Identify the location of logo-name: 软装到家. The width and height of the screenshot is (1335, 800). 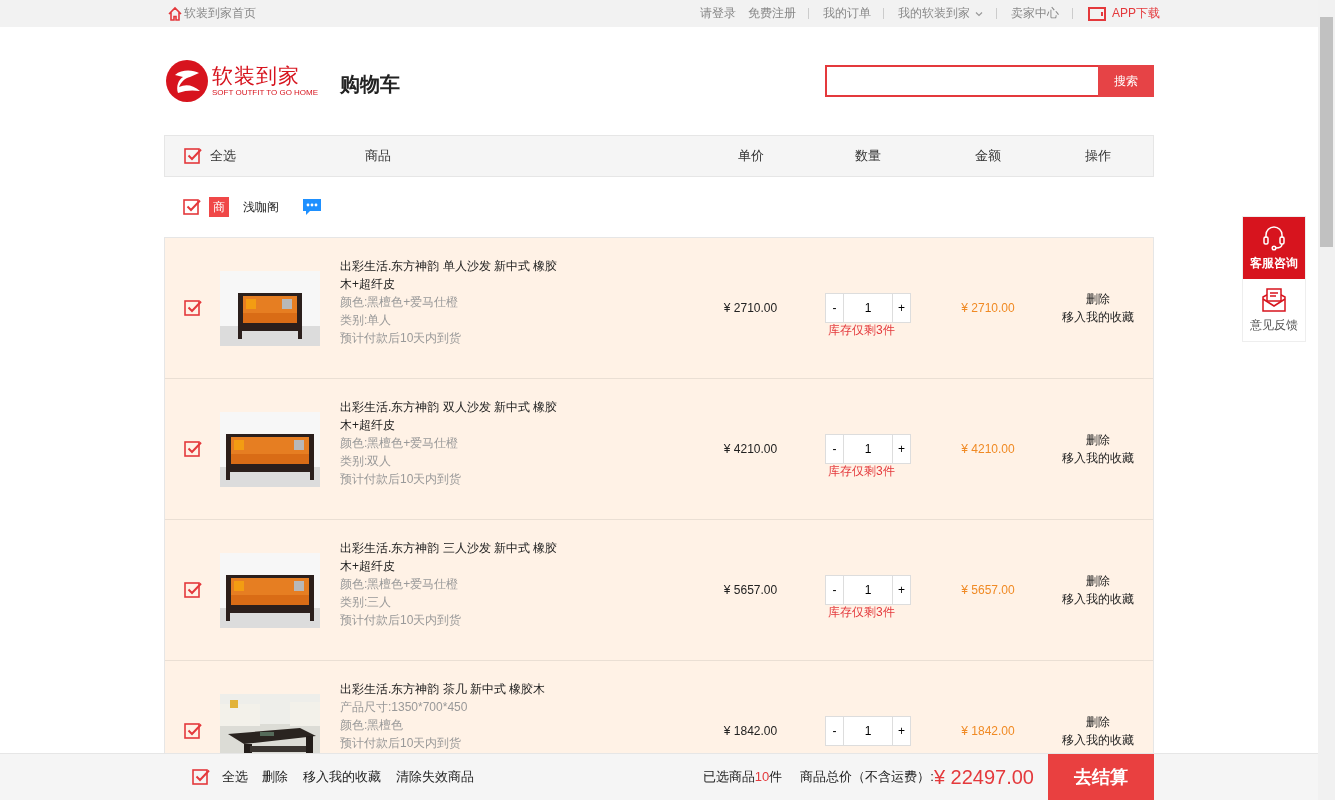
(256, 76).